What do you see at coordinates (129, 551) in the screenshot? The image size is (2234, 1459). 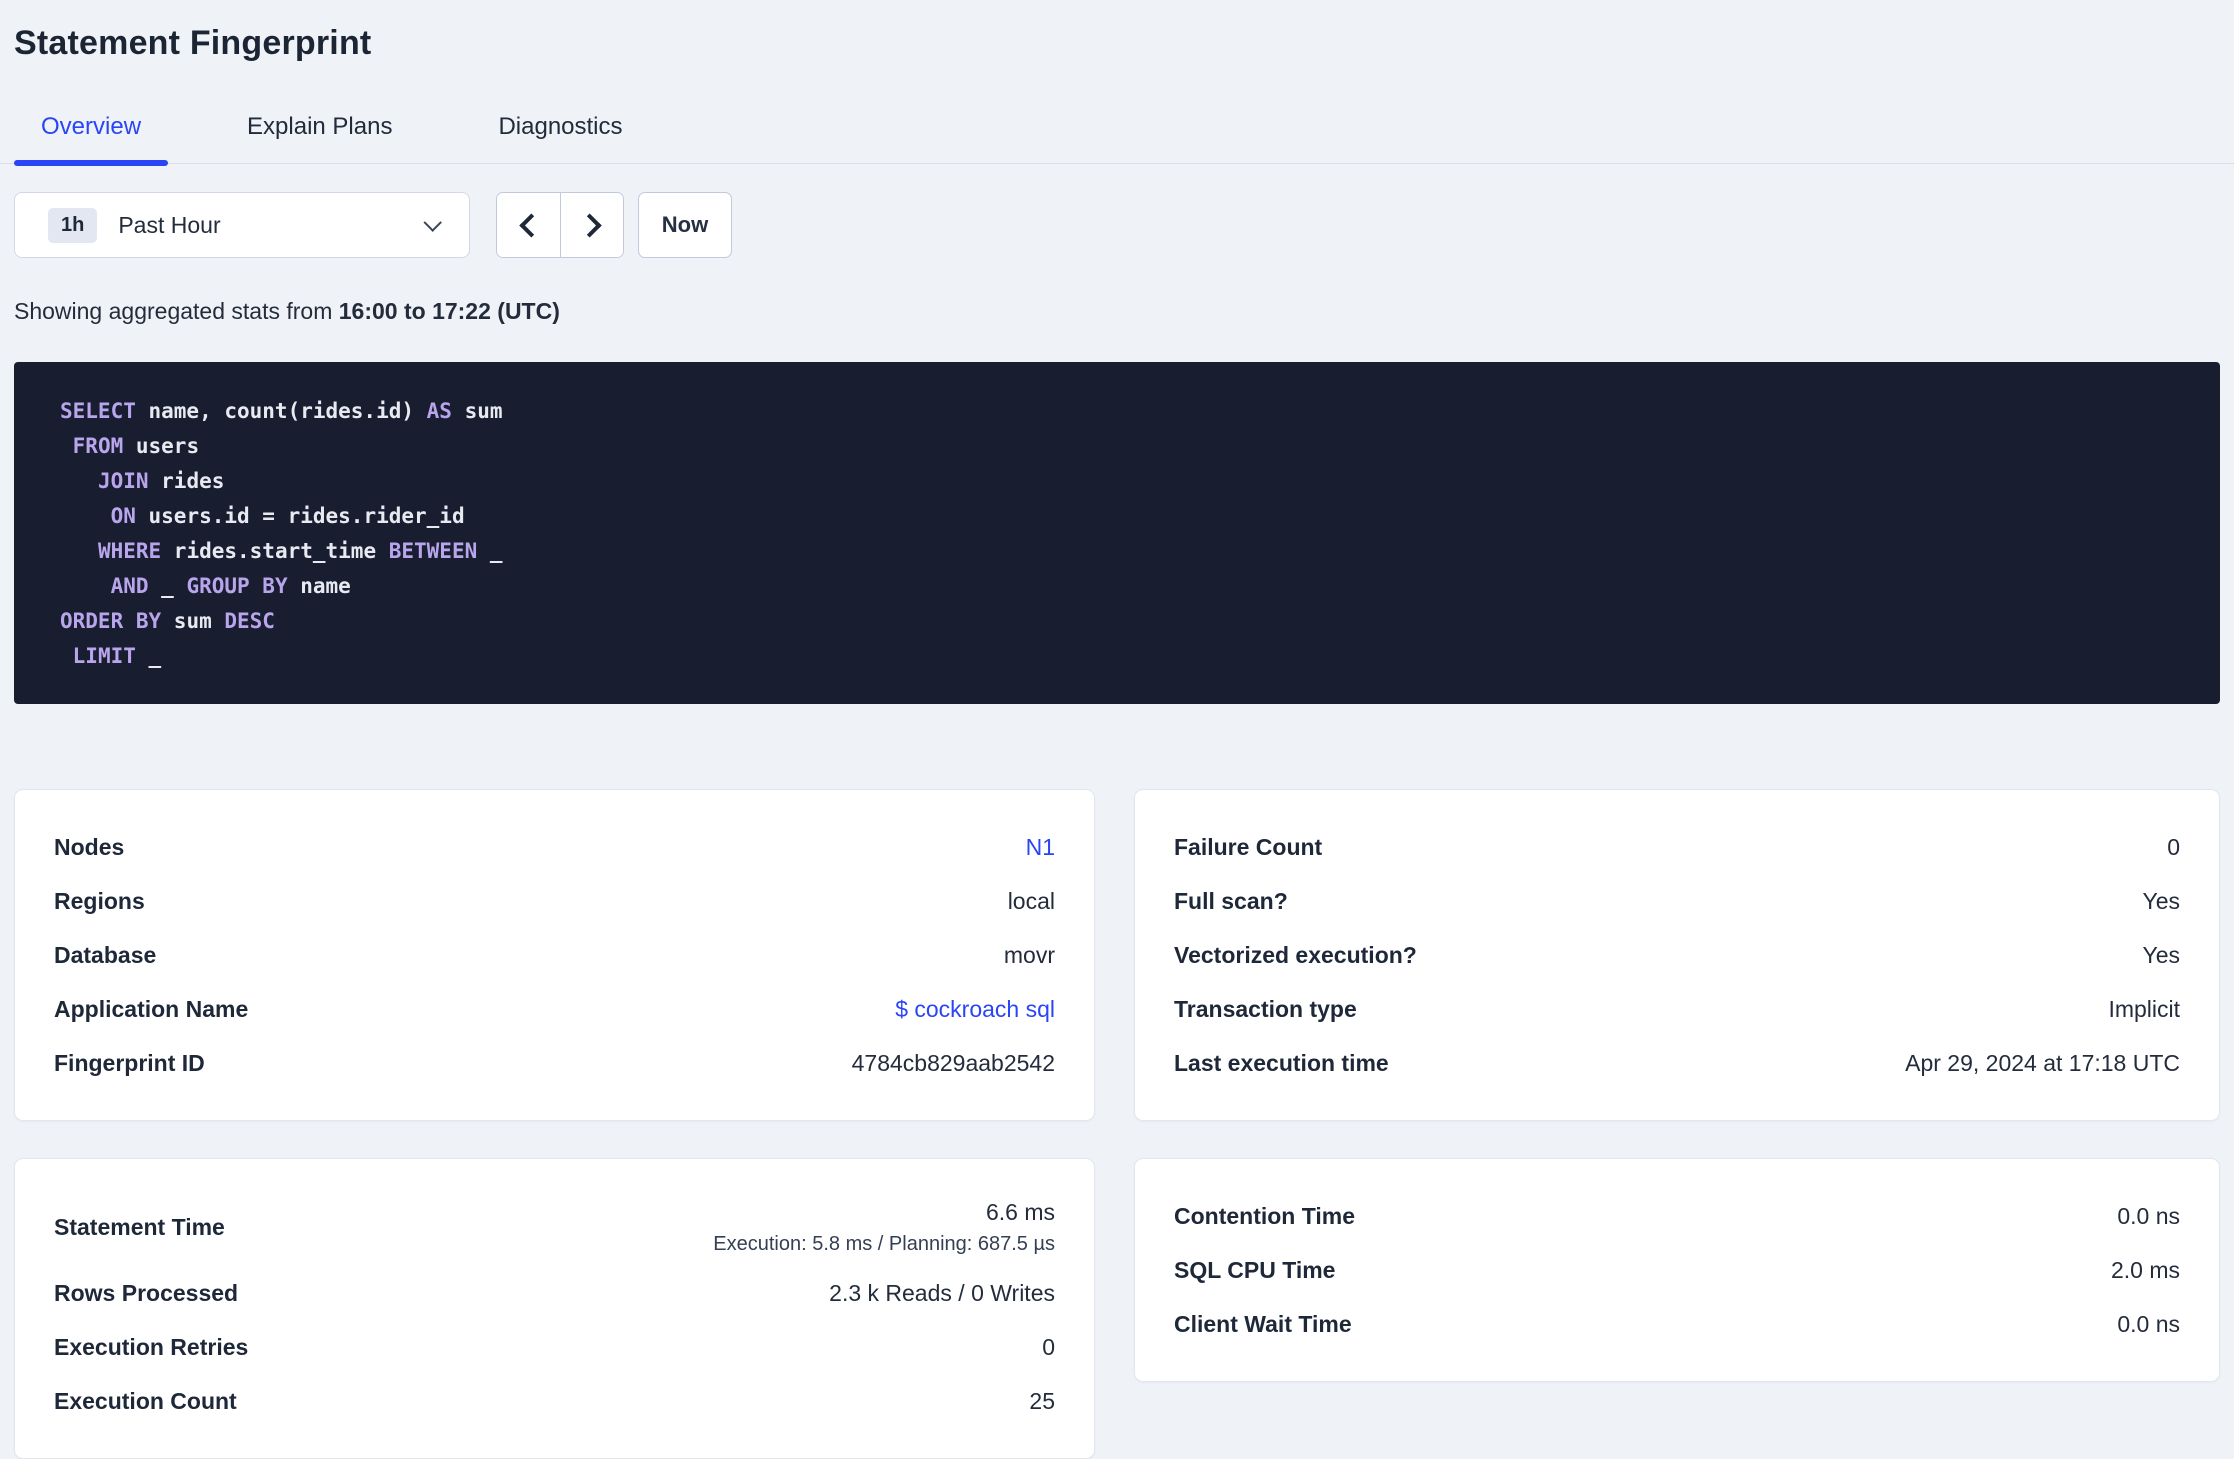 I see `sql-keyword: WHERE` at bounding box center [129, 551].